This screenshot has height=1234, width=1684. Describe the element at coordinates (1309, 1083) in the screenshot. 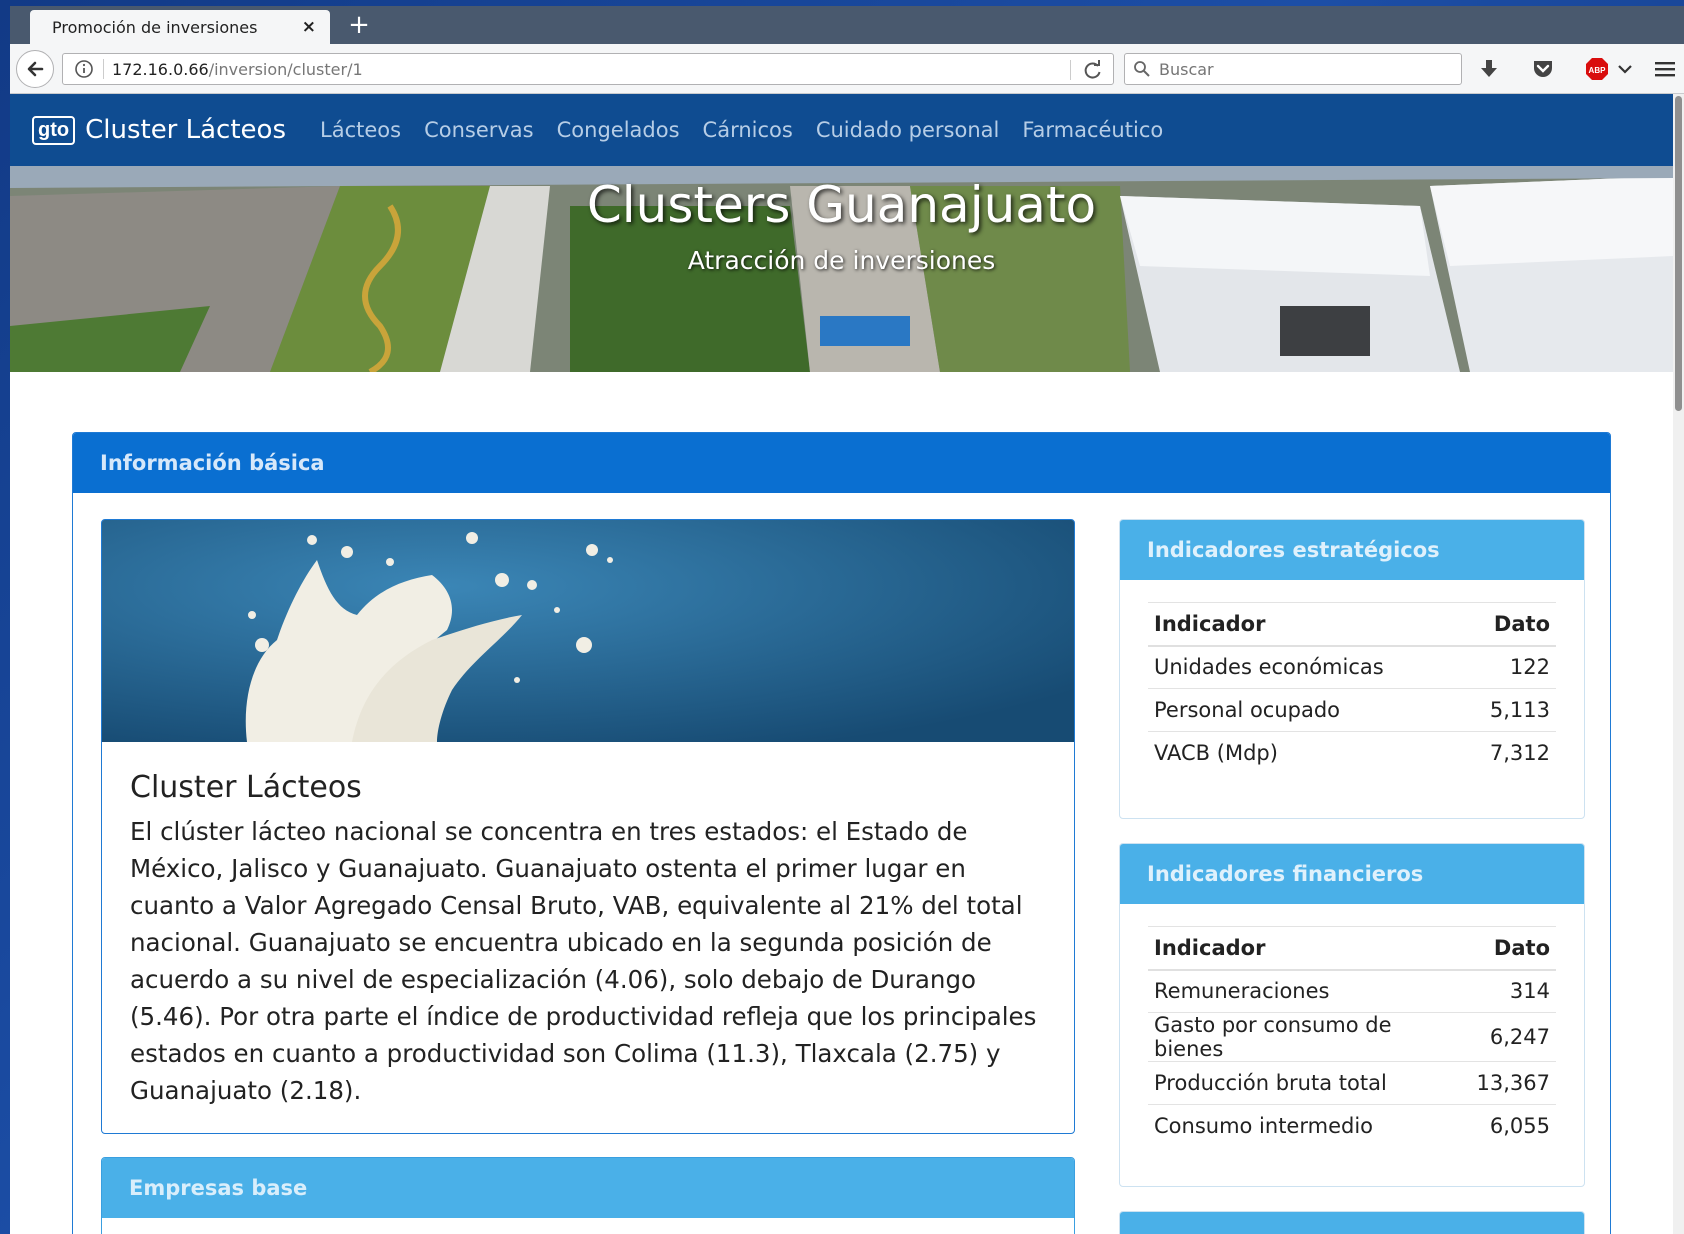

I see `indicator-name: Producción bruta total` at that location.